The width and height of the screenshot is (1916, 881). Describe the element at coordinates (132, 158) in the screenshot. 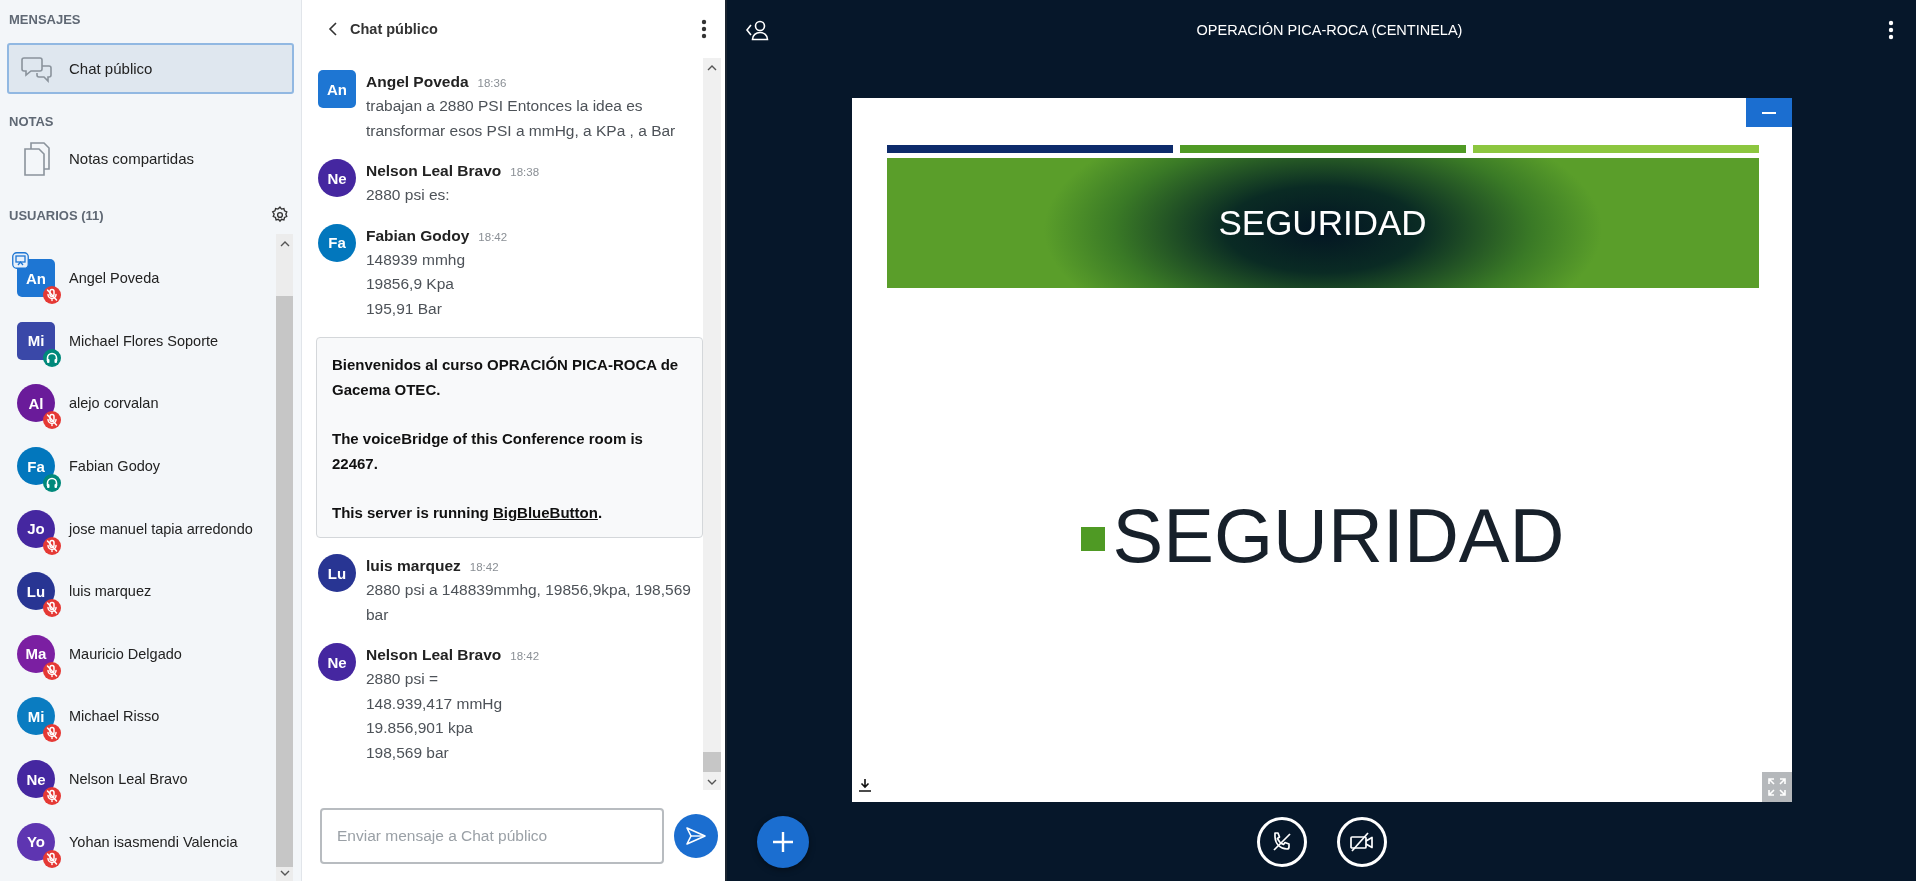

I see `notes-label: Notas compartidas` at that location.